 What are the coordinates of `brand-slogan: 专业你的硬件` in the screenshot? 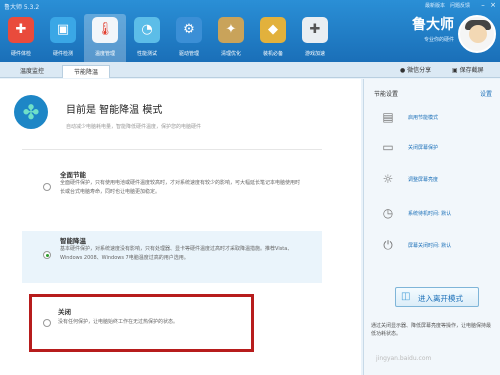 It's located at (438, 40).